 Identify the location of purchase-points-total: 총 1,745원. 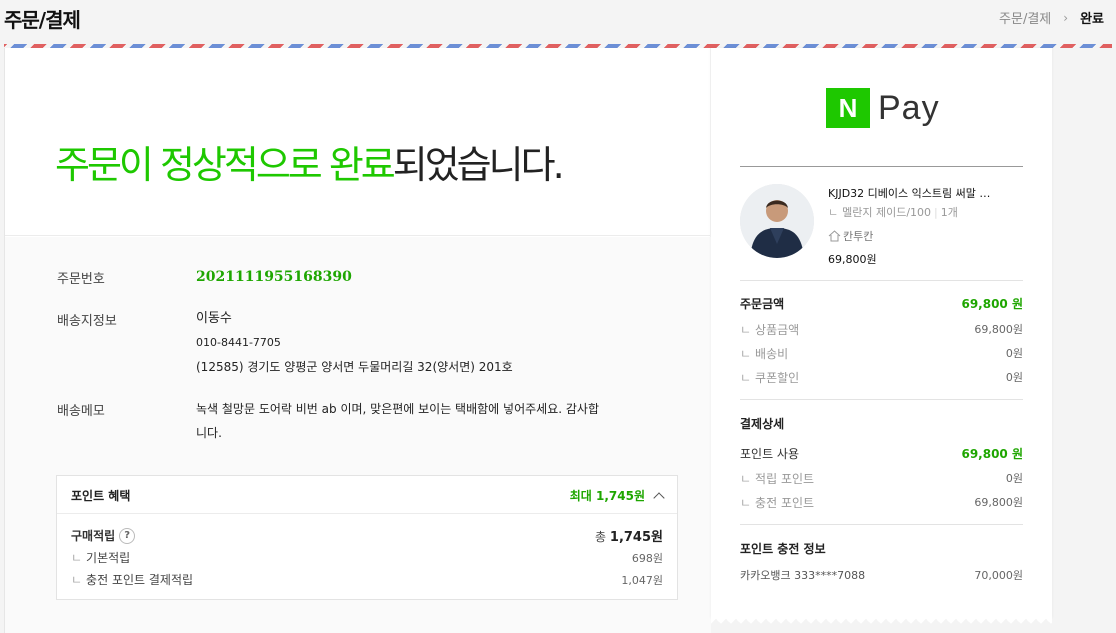
(629, 535).